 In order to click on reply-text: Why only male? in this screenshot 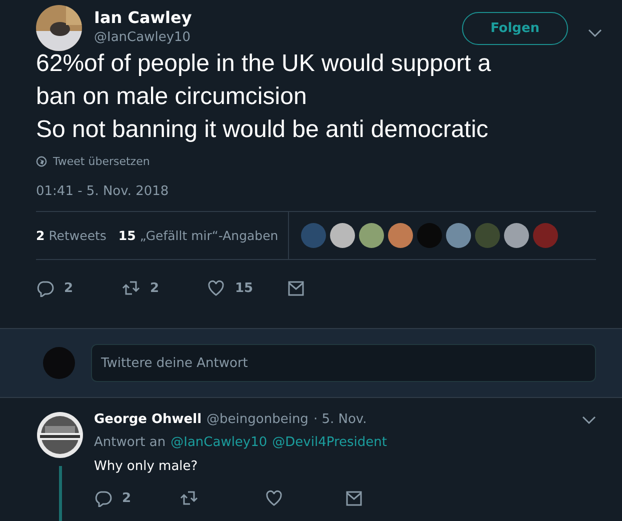, I will do `click(146, 466)`.